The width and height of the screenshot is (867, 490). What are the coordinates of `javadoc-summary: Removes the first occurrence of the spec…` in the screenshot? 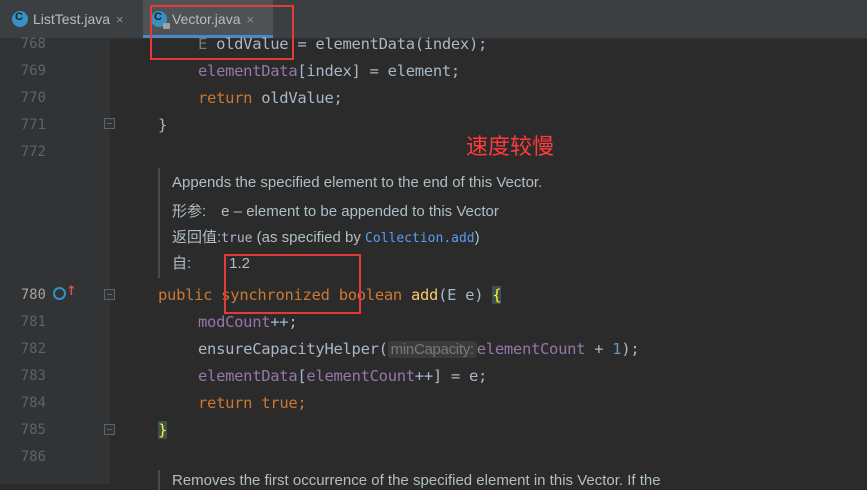 It's located at (416, 480).